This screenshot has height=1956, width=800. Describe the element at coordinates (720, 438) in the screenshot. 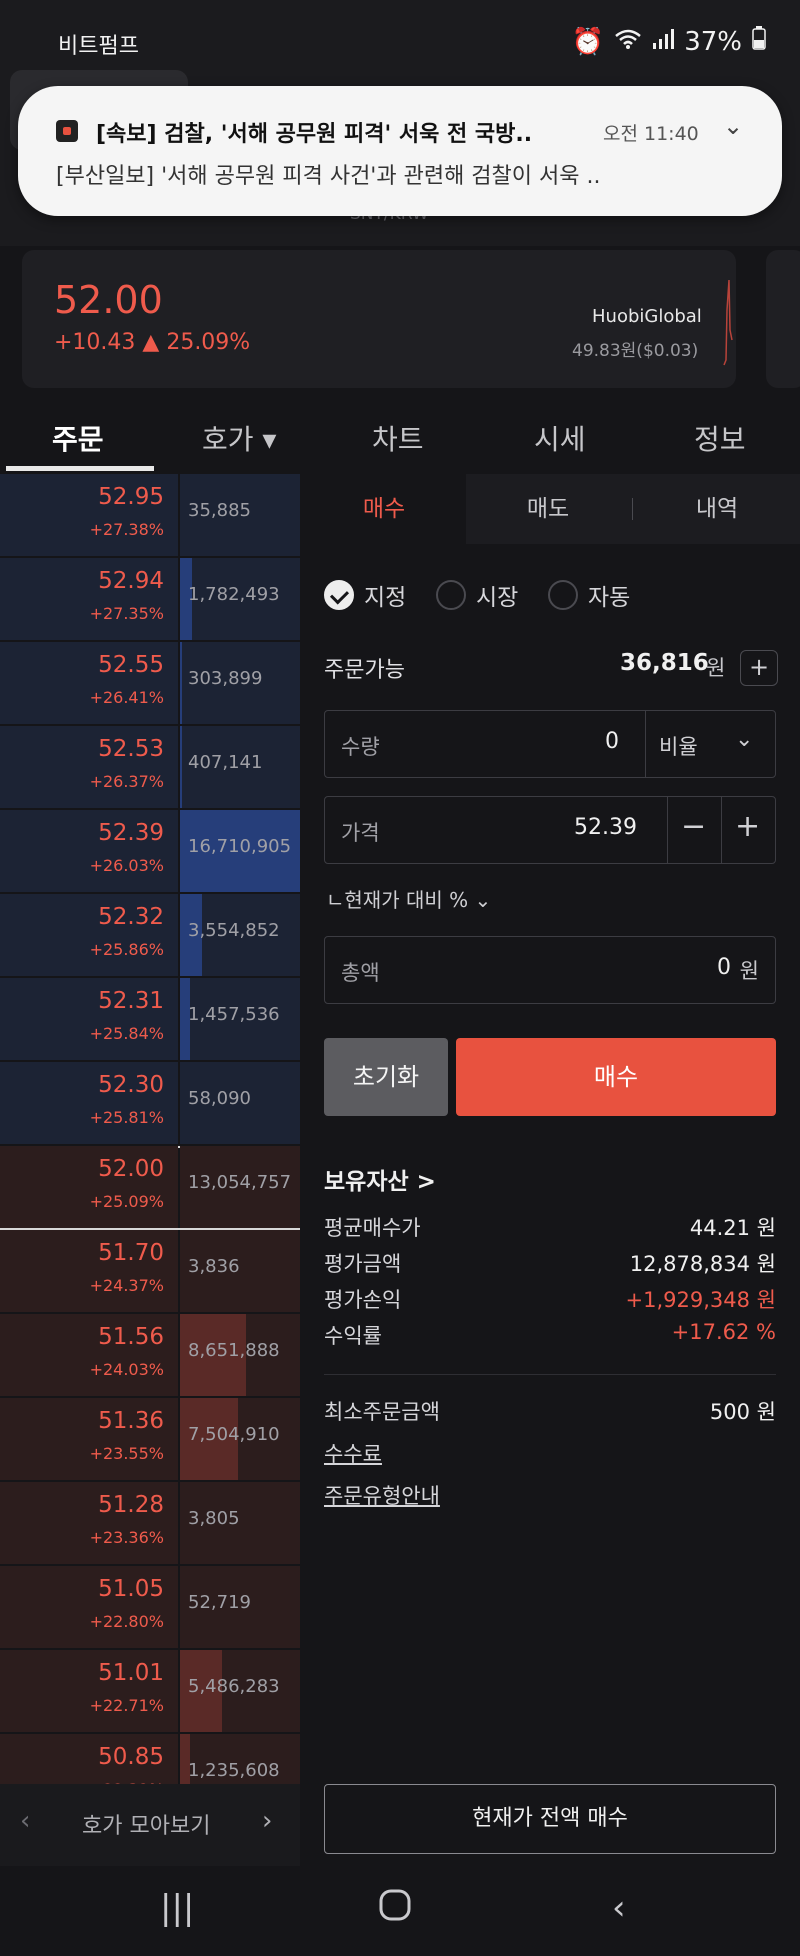

I see `tab-info: 정보` at that location.